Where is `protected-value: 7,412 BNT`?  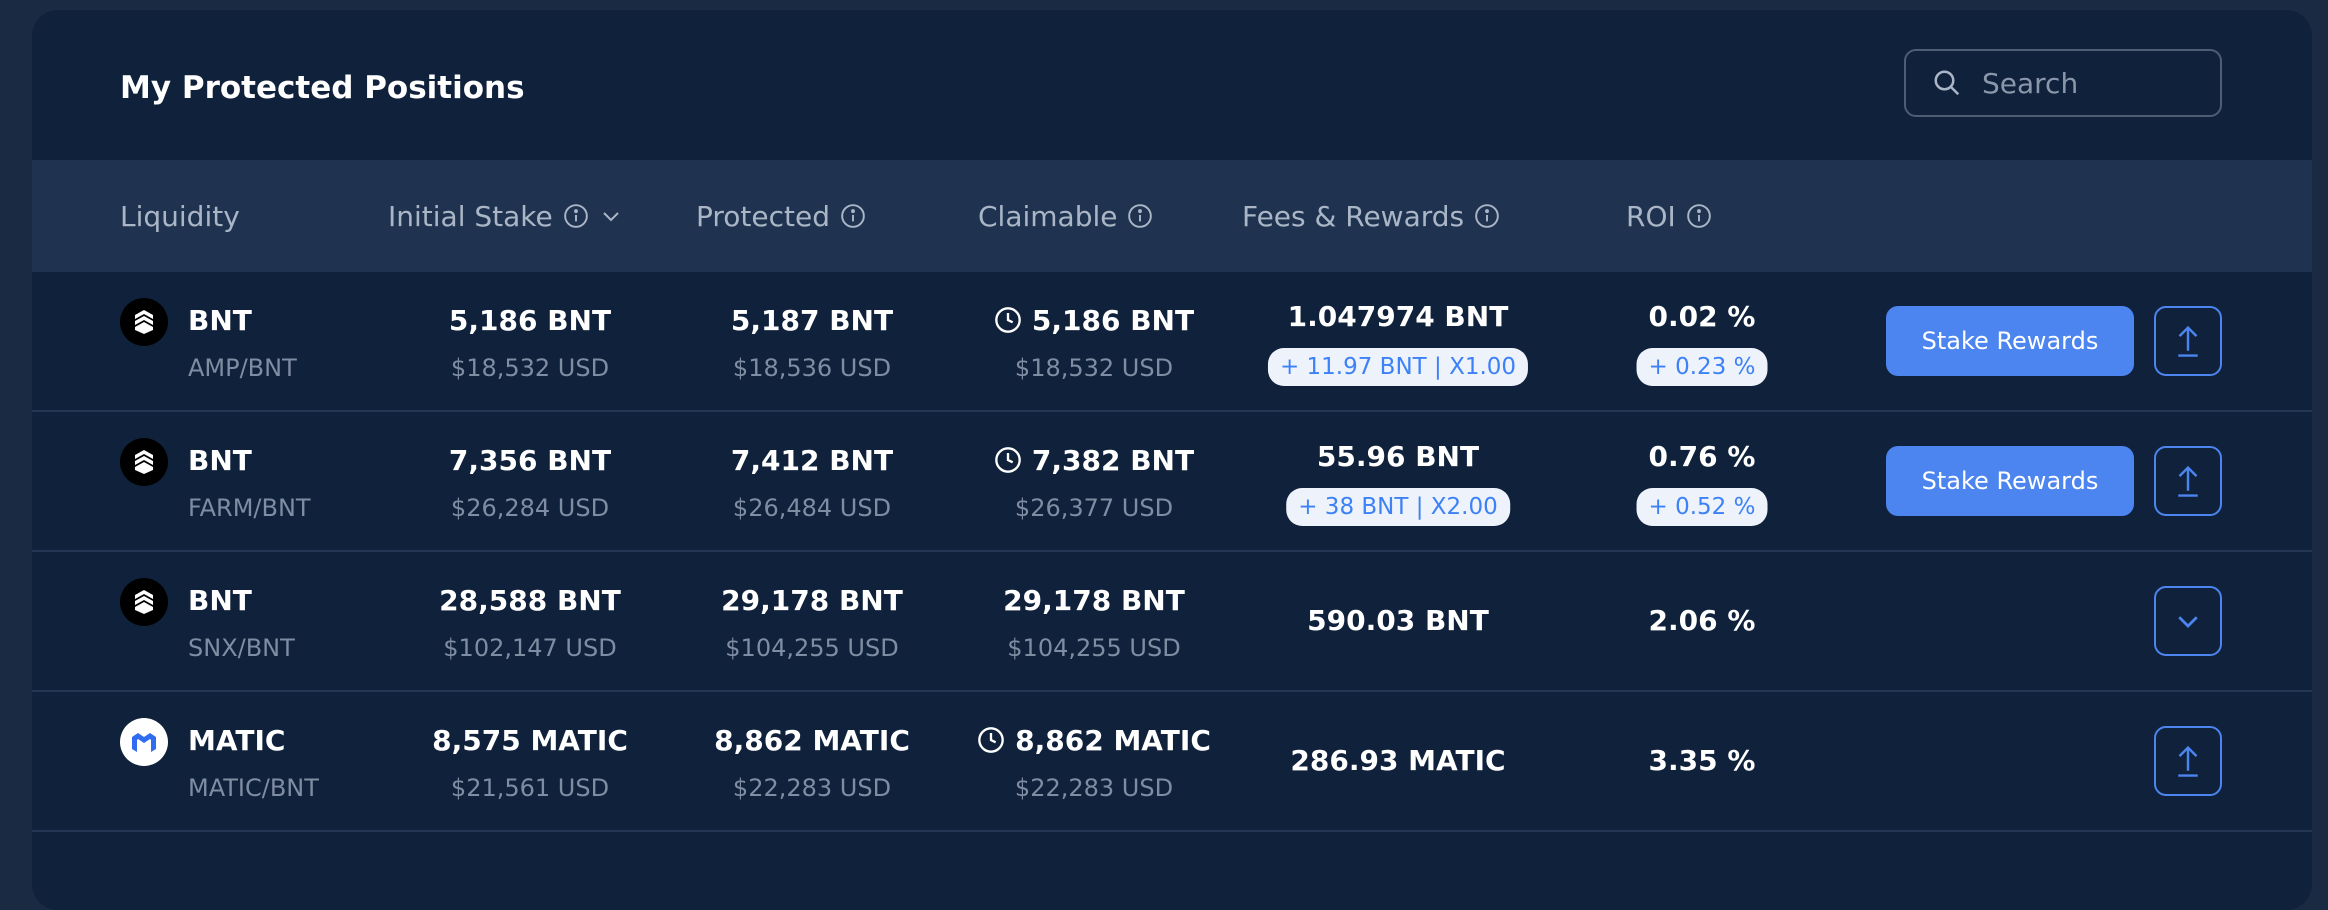
protected-value: 7,412 BNT is located at coordinates (812, 460).